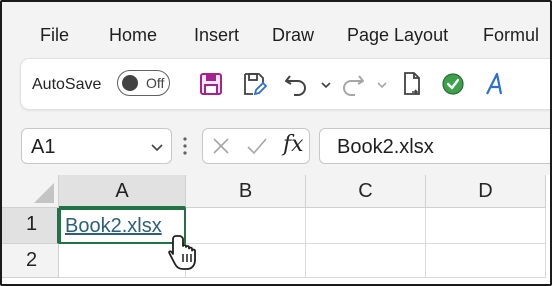 This screenshot has width=552, height=286. I want to click on redo-button, so click(353, 84).